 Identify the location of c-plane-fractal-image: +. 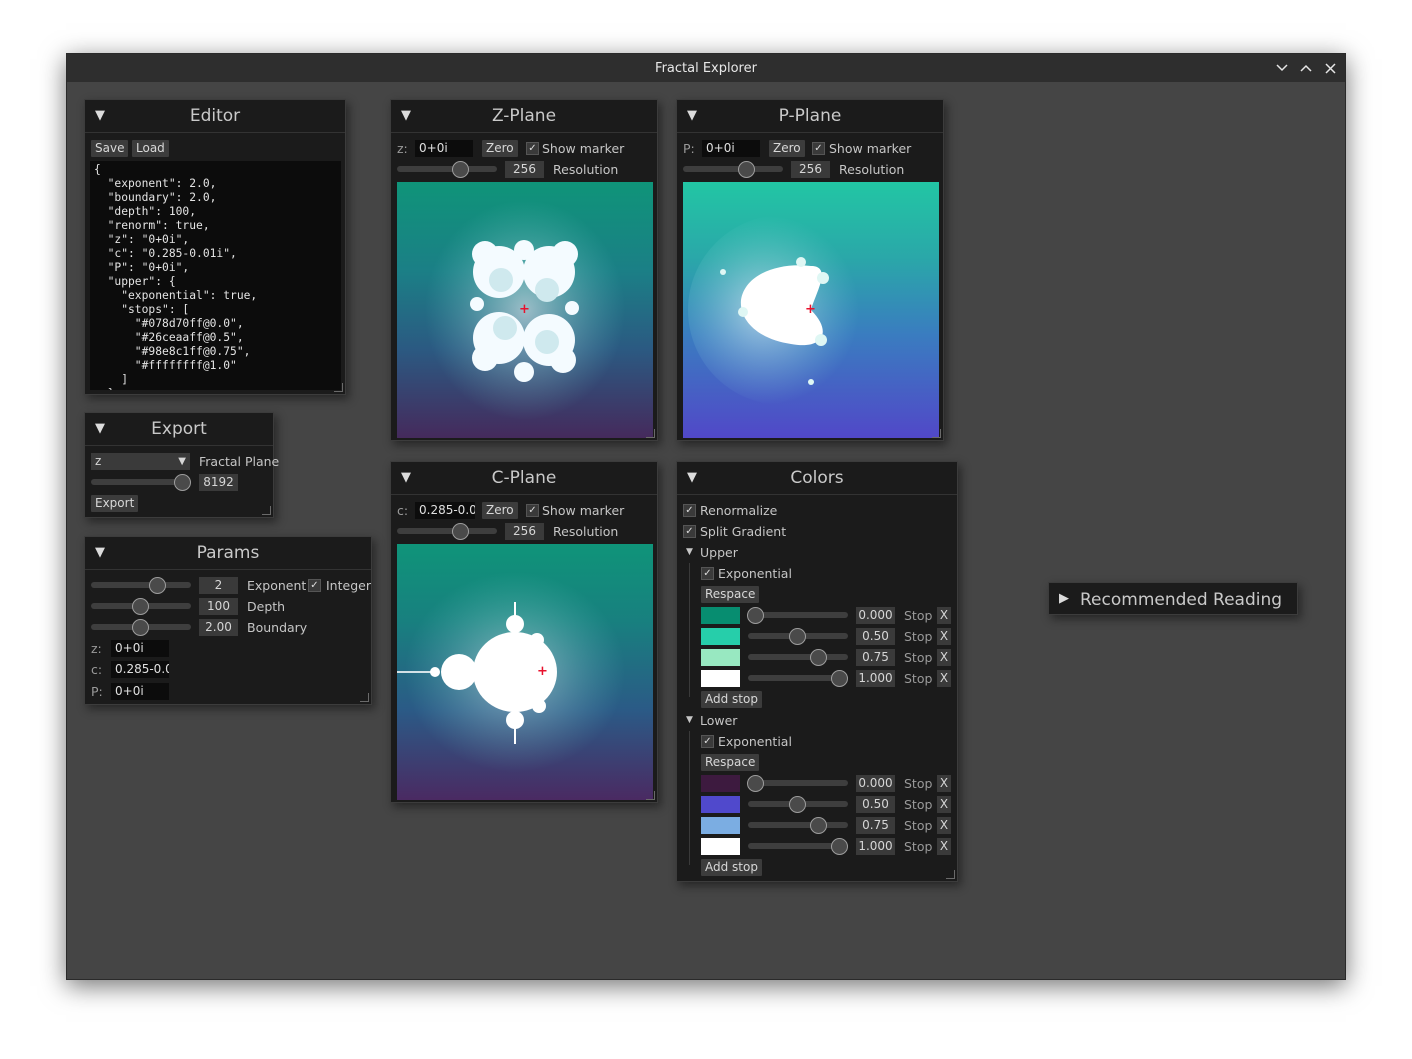
(525, 672).